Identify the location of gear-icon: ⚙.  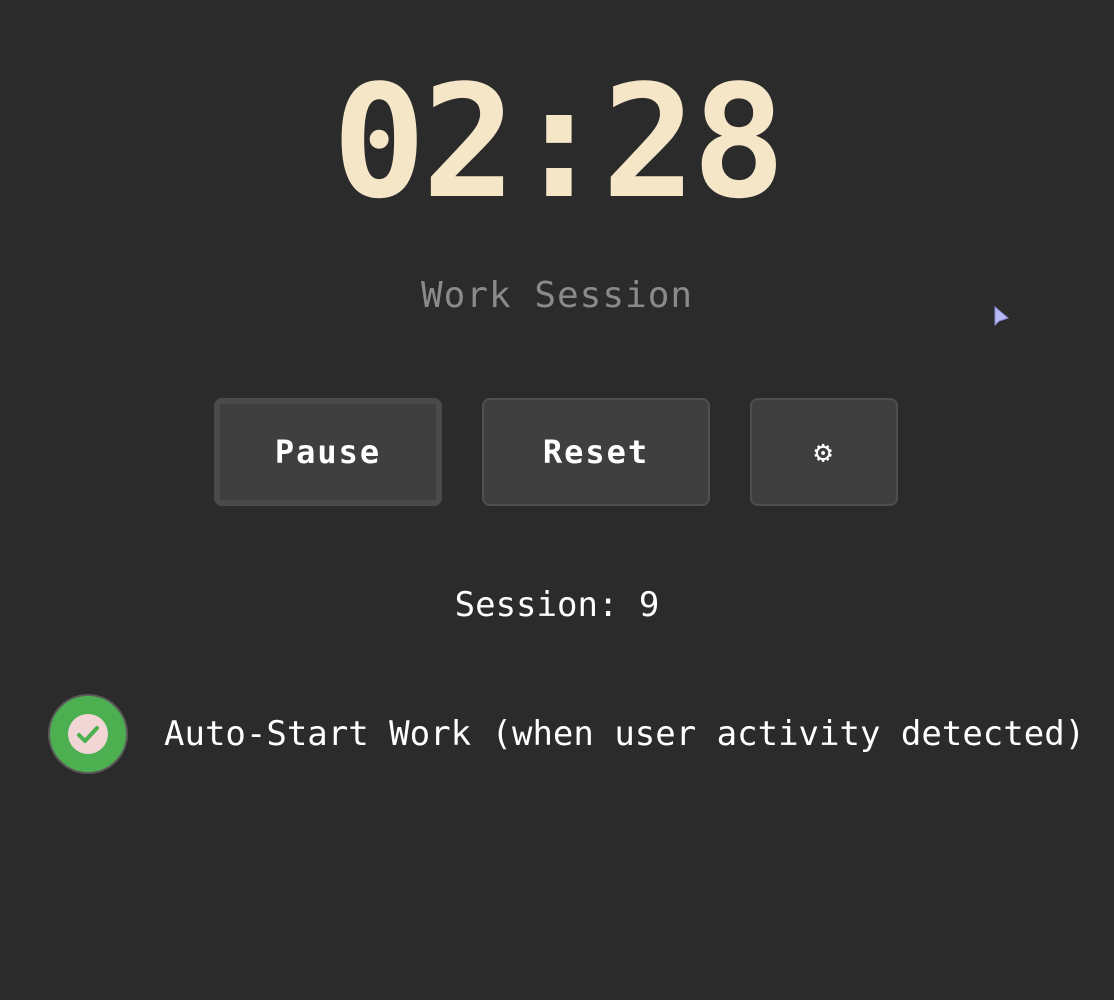
(824, 452).